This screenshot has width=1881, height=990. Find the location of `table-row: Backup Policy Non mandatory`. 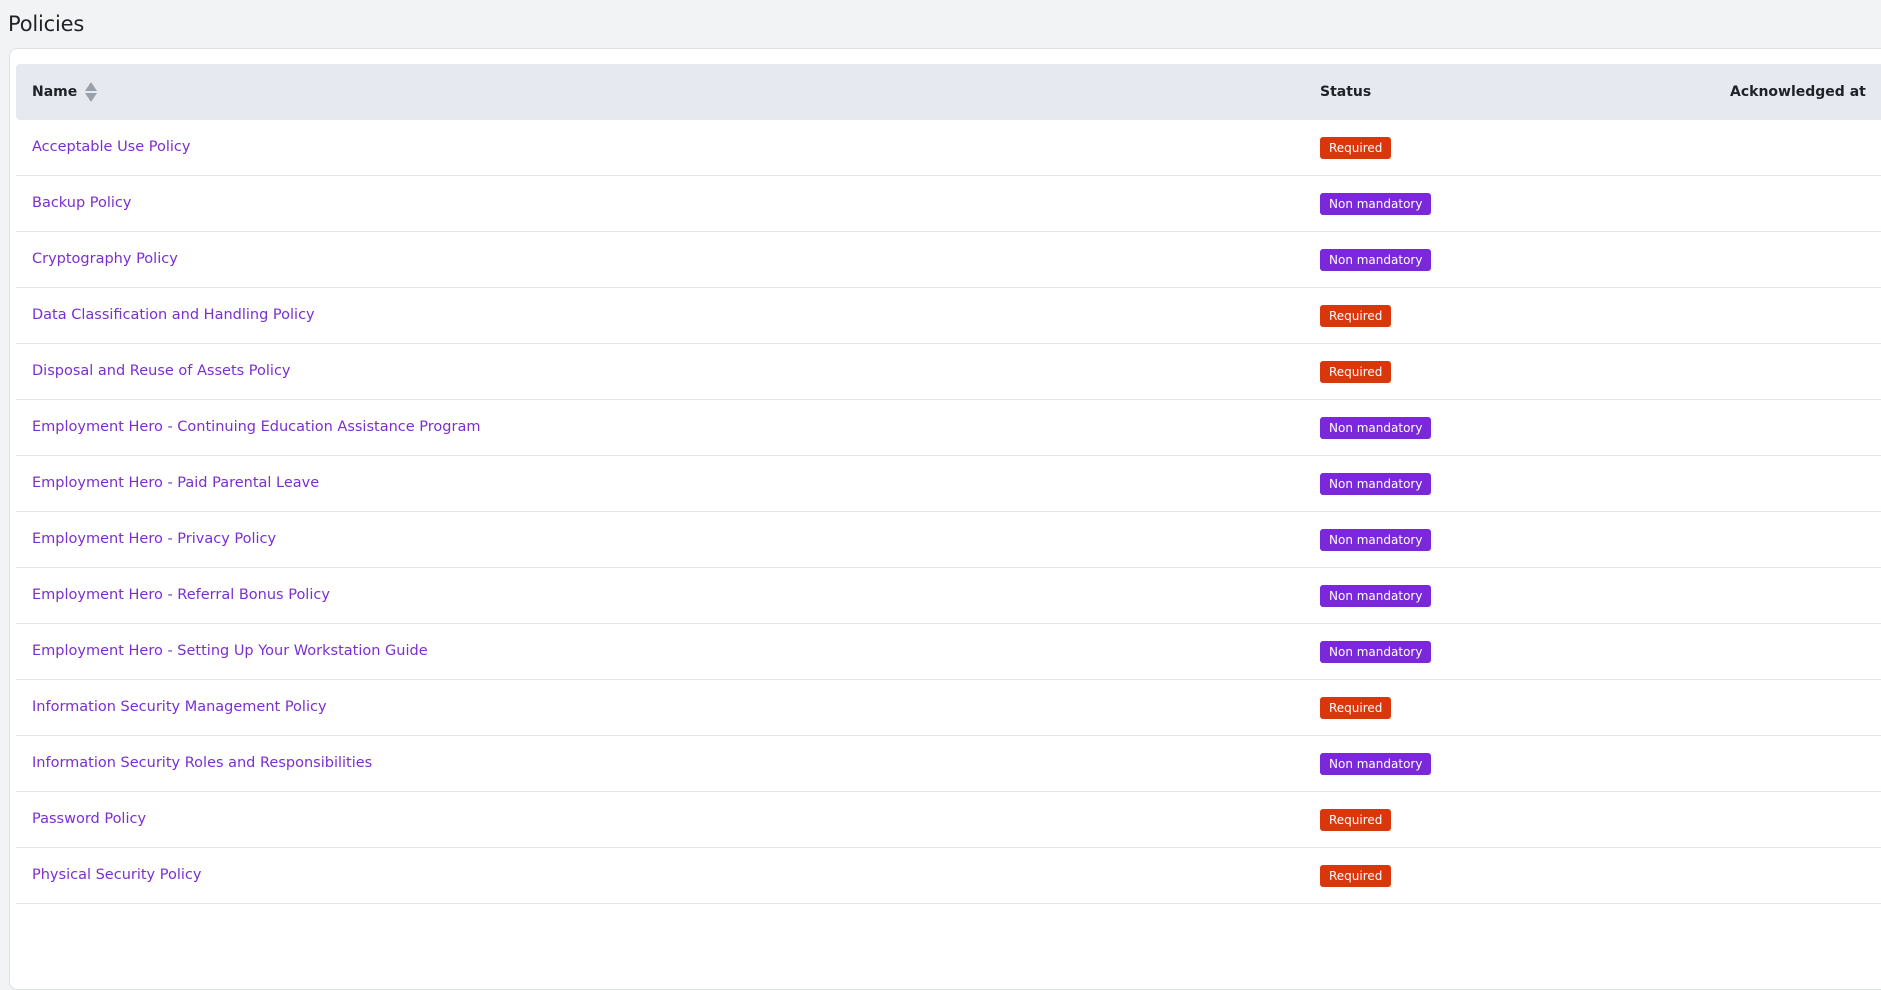

table-row: Backup Policy Non mandatory is located at coordinates (948, 204).